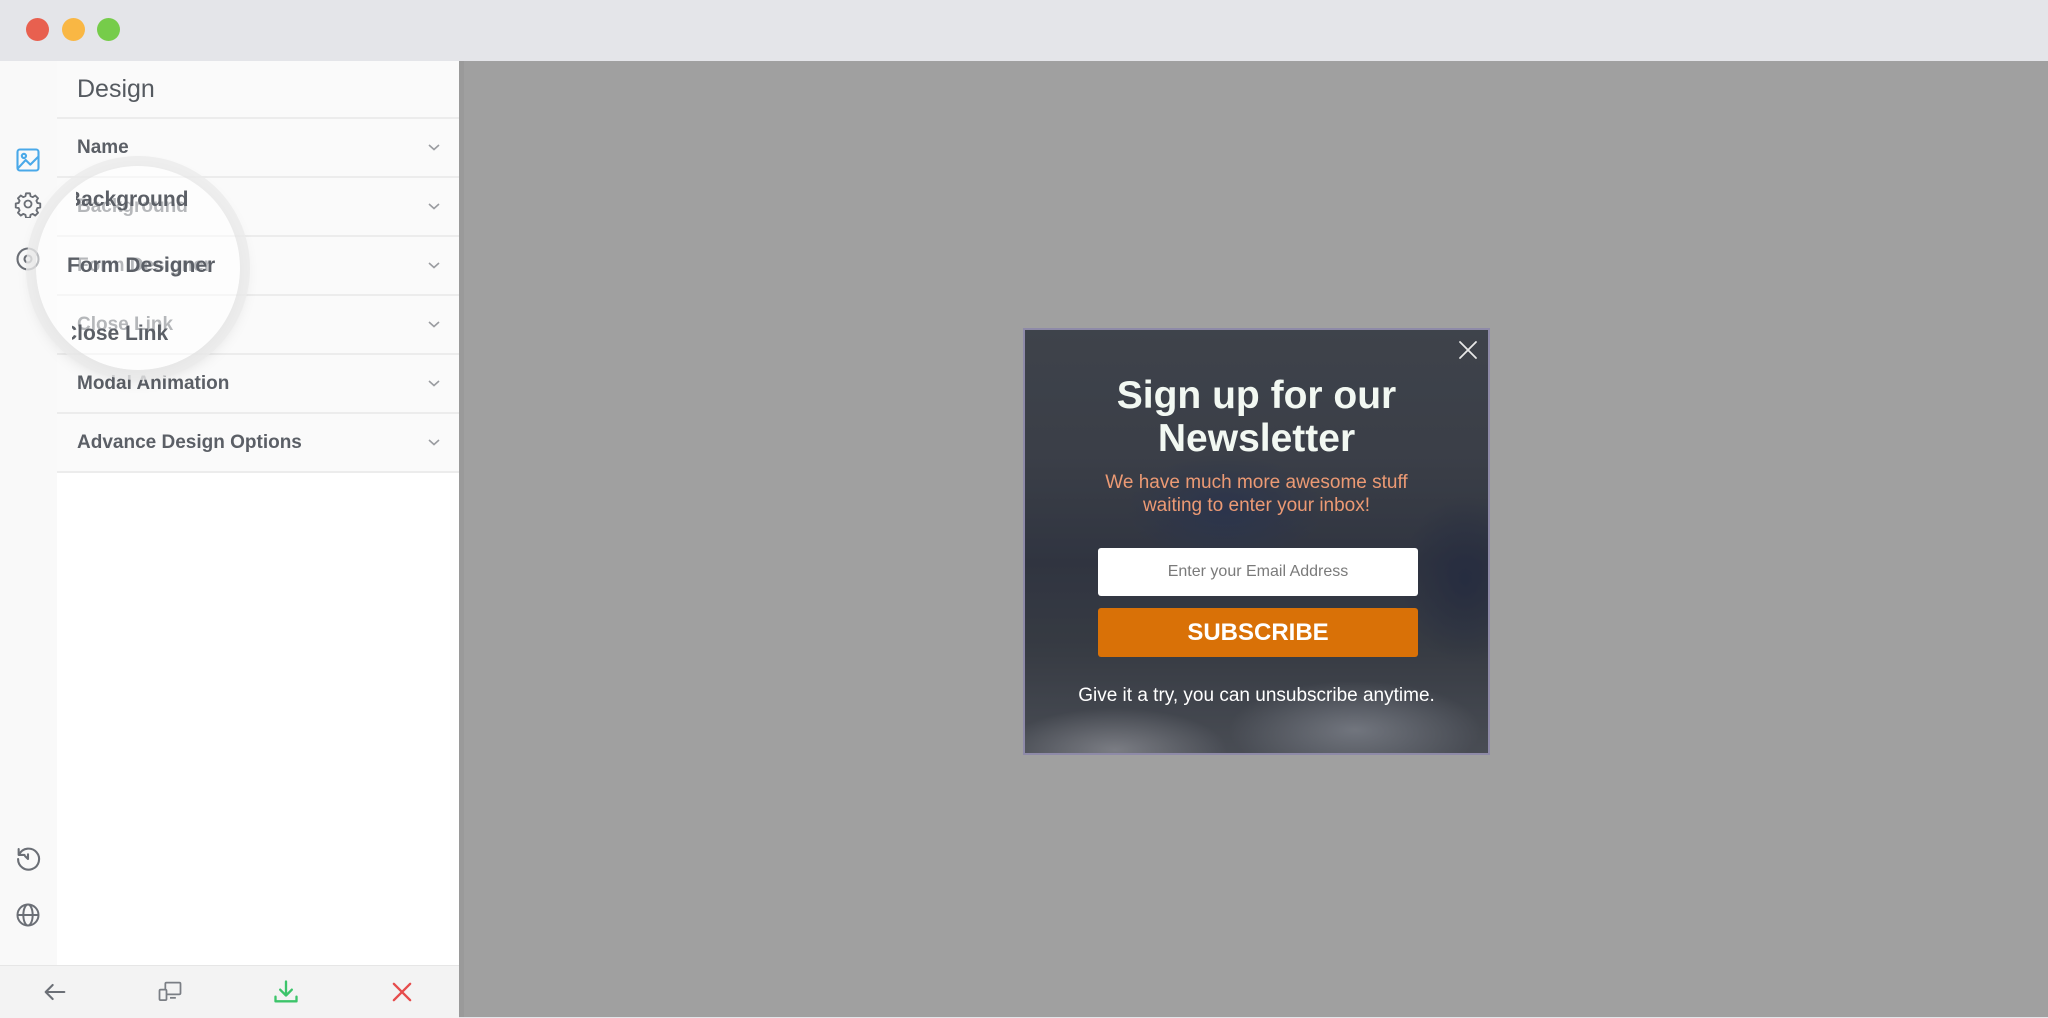  Describe the element at coordinates (1468, 350) in the screenshot. I see `popup-close-icon` at that location.